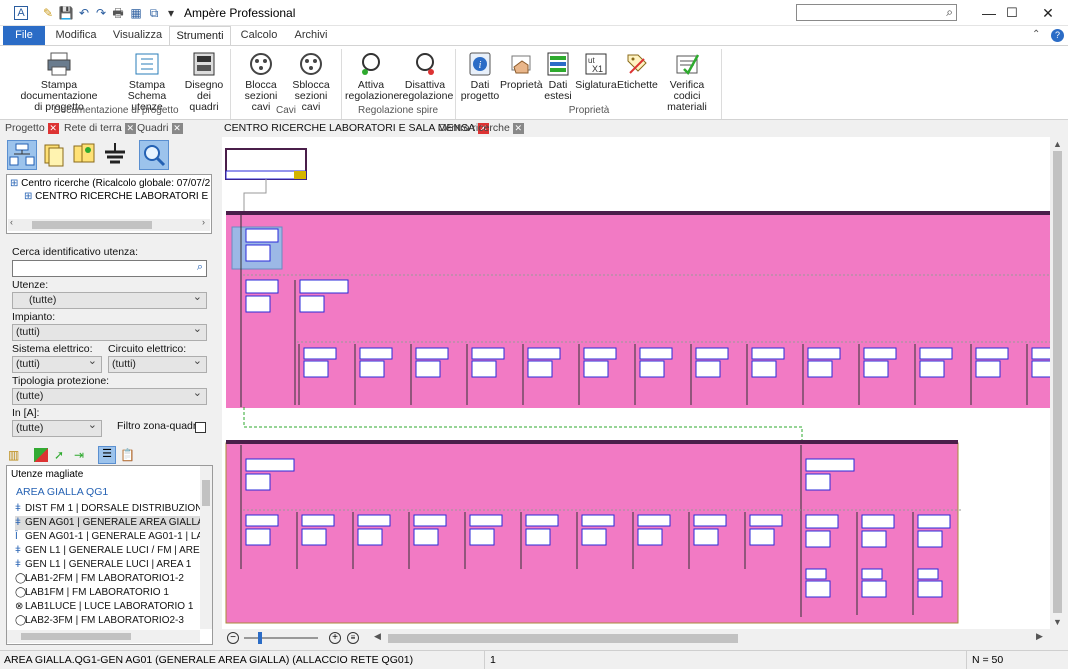  What do you see at coordinates (137, 35) in the screenshot?
I see `tab-visualizza: Visualizza` at bounding box center [137, 35].